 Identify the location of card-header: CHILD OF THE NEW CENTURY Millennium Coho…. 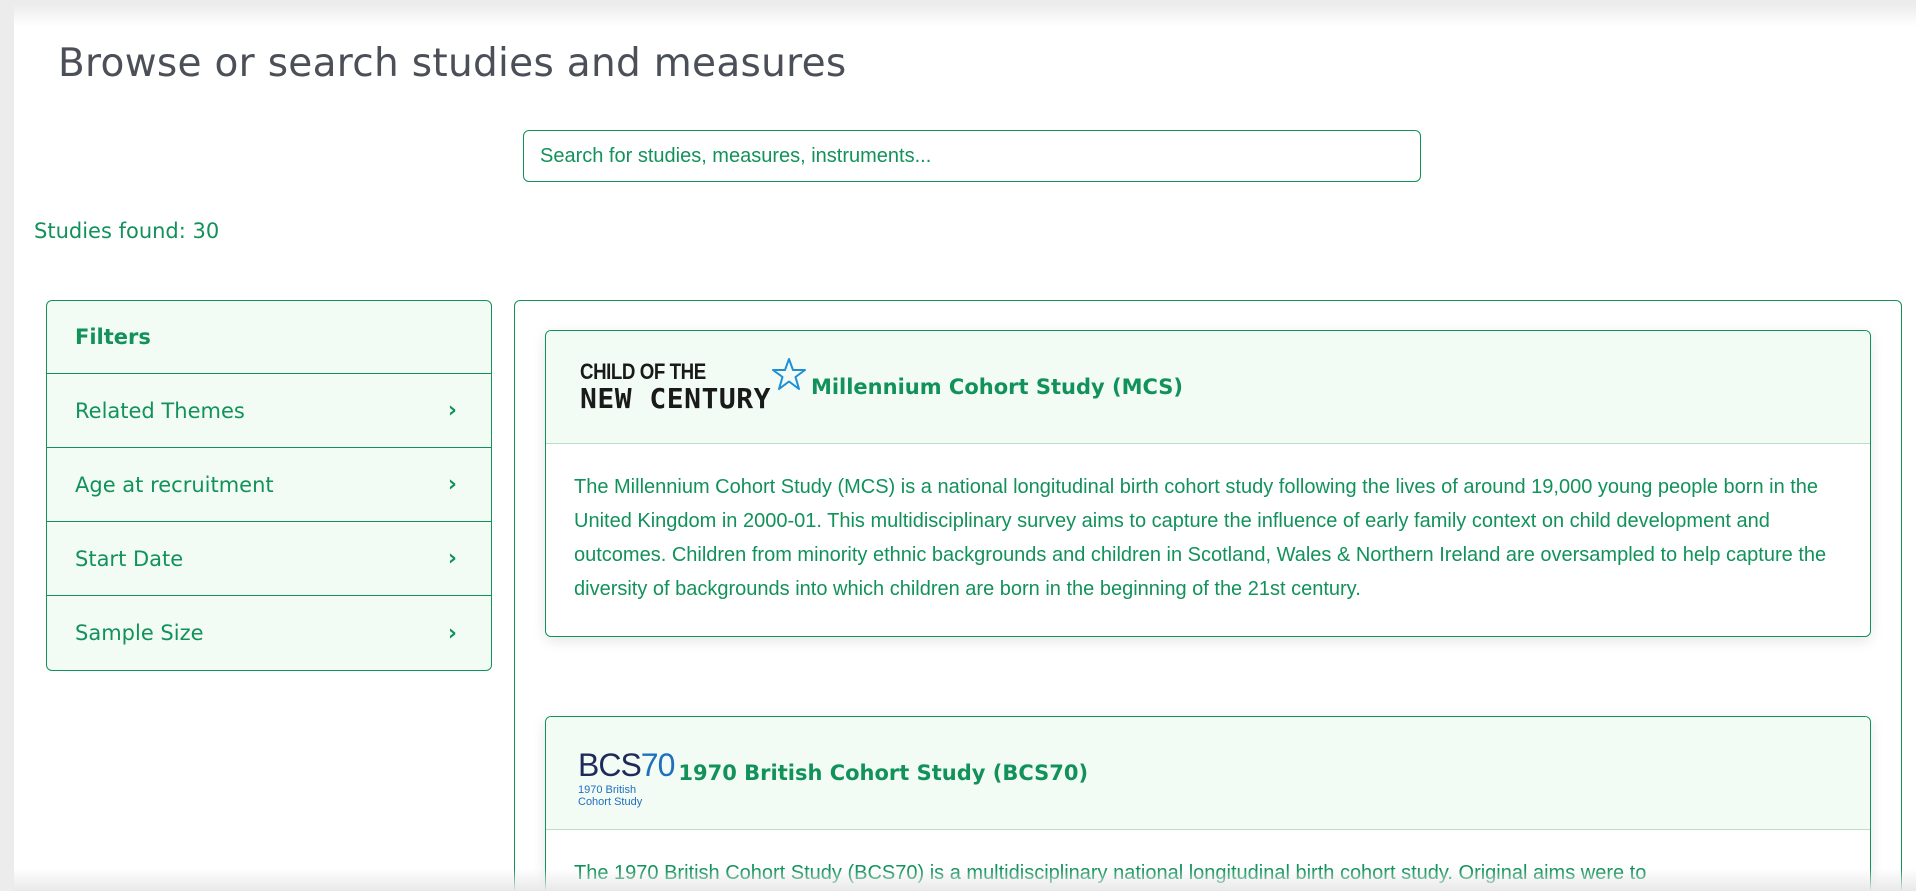
(1208, 387).